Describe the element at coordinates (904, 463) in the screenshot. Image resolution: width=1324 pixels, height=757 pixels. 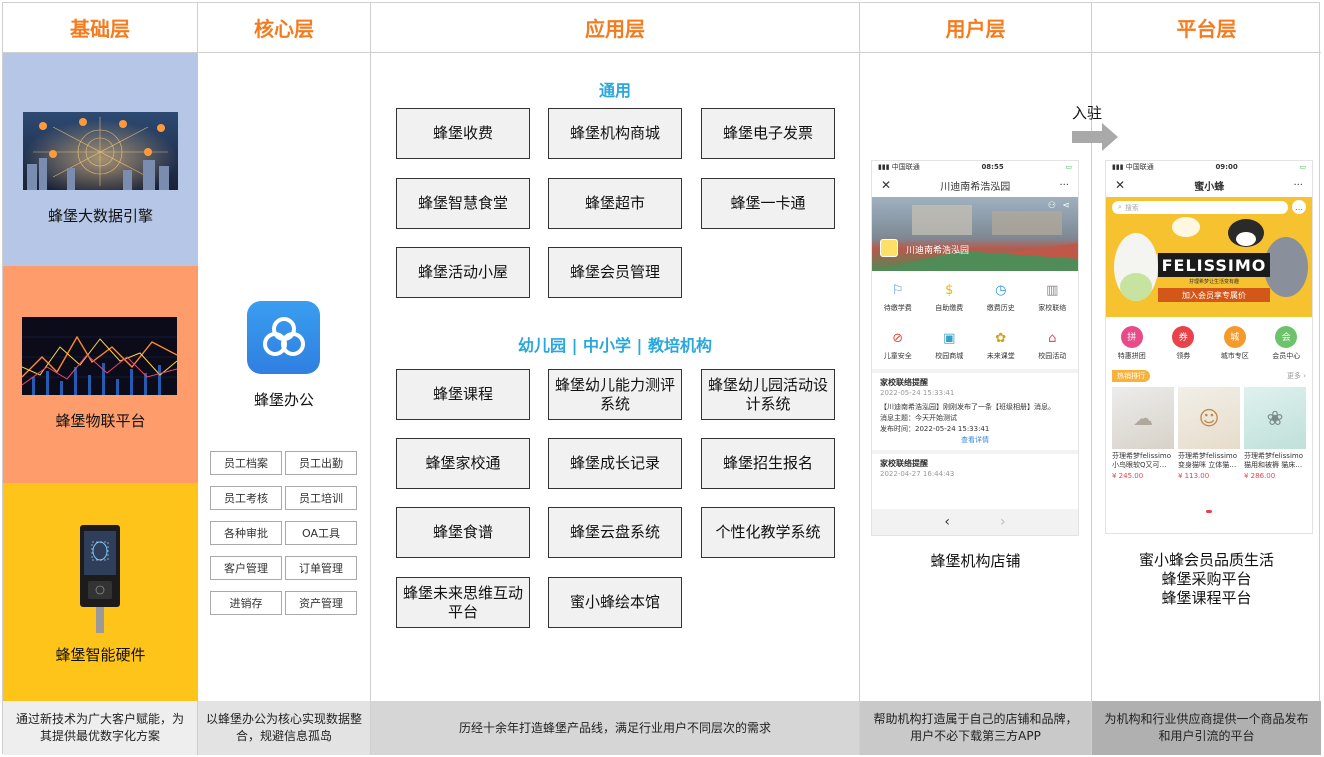
I see `notice-title: 家校联络提醒` at that location.